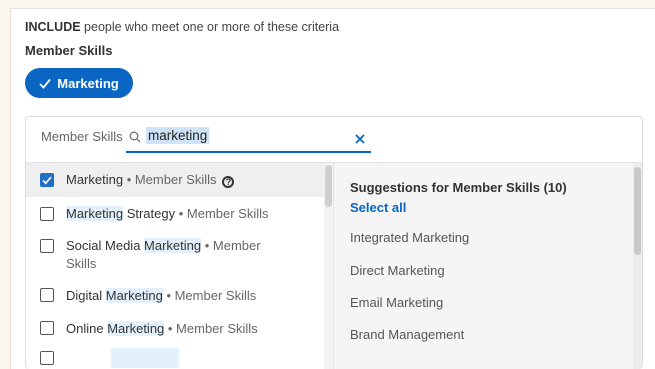  Describe the element at coordinates (149, 213) in the screenshot. I see `result-name-rest: Strategy` at that location.